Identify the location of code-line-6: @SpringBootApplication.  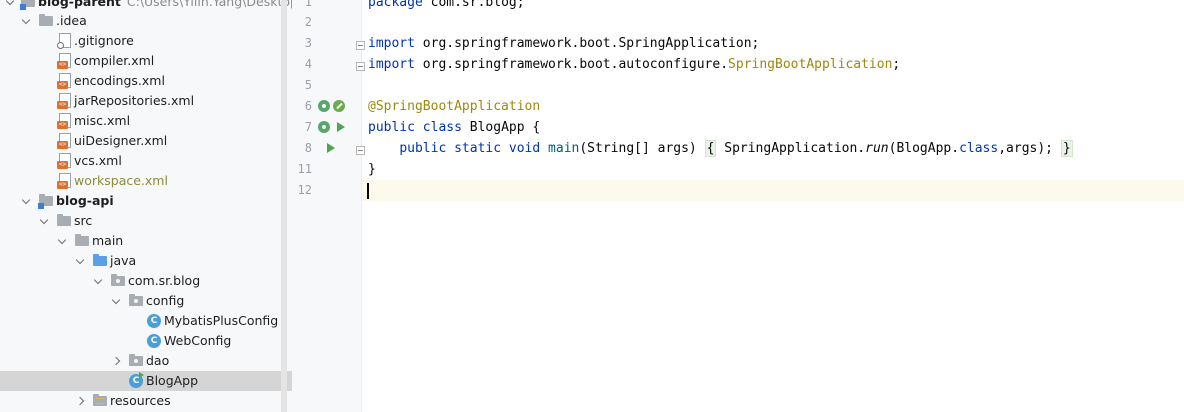
(454, 106).